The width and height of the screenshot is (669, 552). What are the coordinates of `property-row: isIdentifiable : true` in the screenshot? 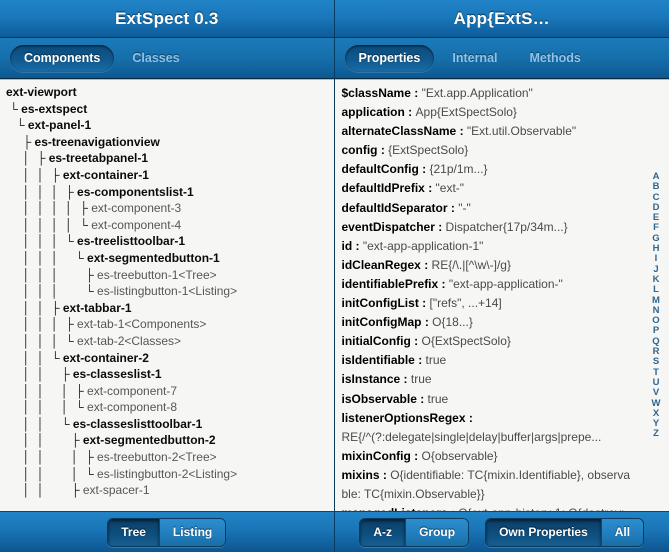 It's located at (505, 360).